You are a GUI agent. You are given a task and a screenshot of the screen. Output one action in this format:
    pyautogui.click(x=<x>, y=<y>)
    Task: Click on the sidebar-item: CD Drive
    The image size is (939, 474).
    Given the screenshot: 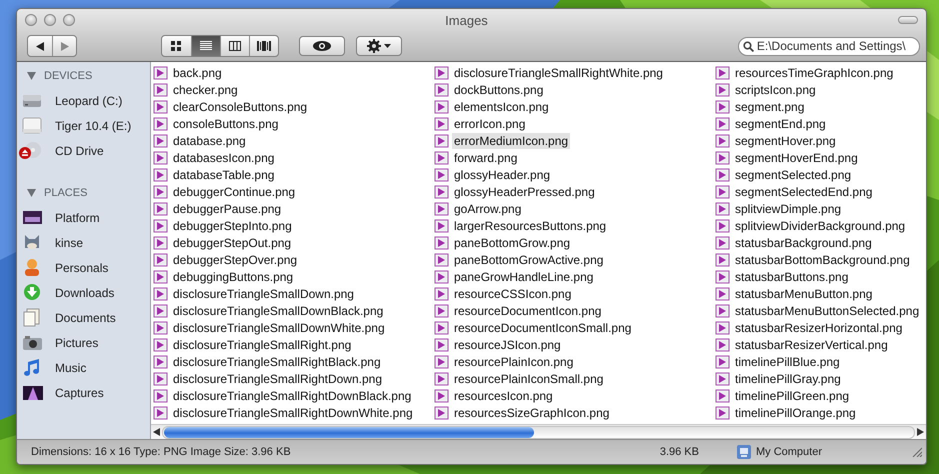 What is the action you would take?
    pyautogui.click(x=83, y=150)
    